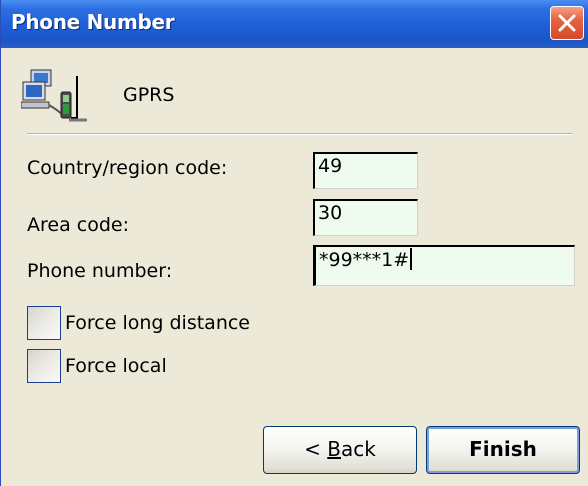  What do you see at coordinates (78, 225) in the screenshot?
I see `area-code-label: Area code:` at bounding box center [78, 225].